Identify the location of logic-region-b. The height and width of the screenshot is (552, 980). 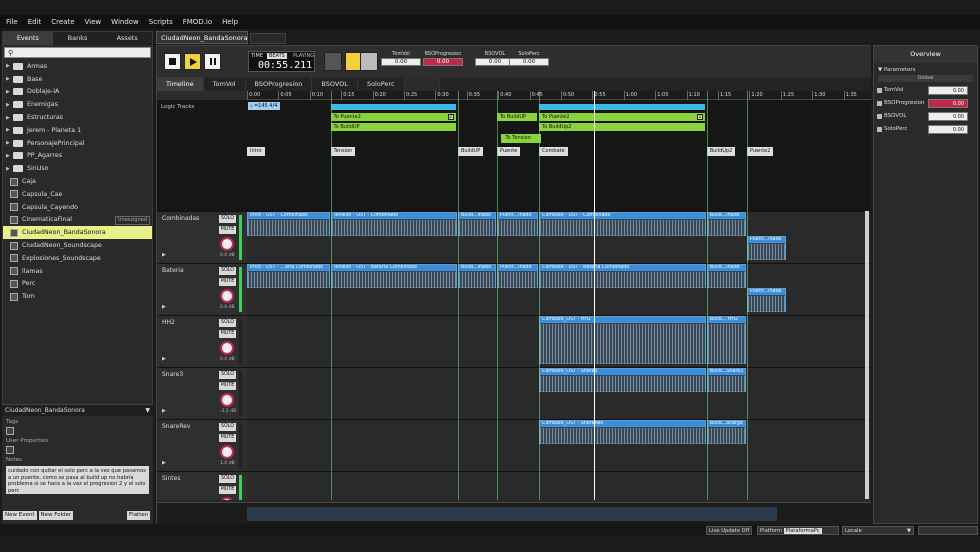
(622, 107).